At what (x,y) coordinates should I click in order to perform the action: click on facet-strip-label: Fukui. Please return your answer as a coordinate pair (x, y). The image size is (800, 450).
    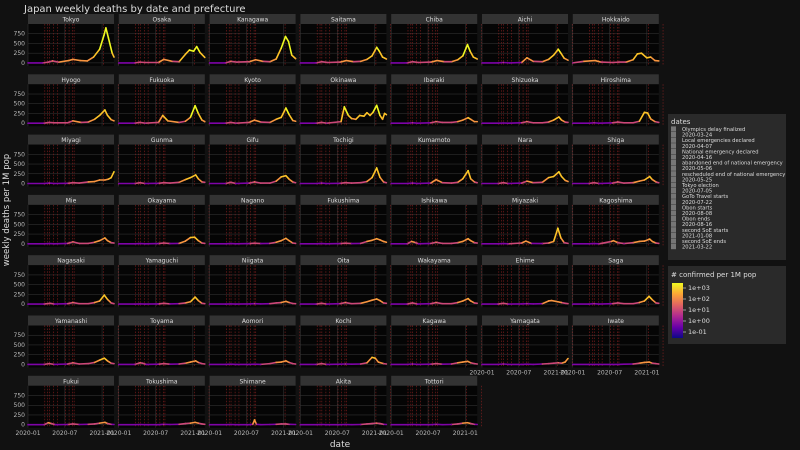
    Looking at the image, I should click on (71, 381).